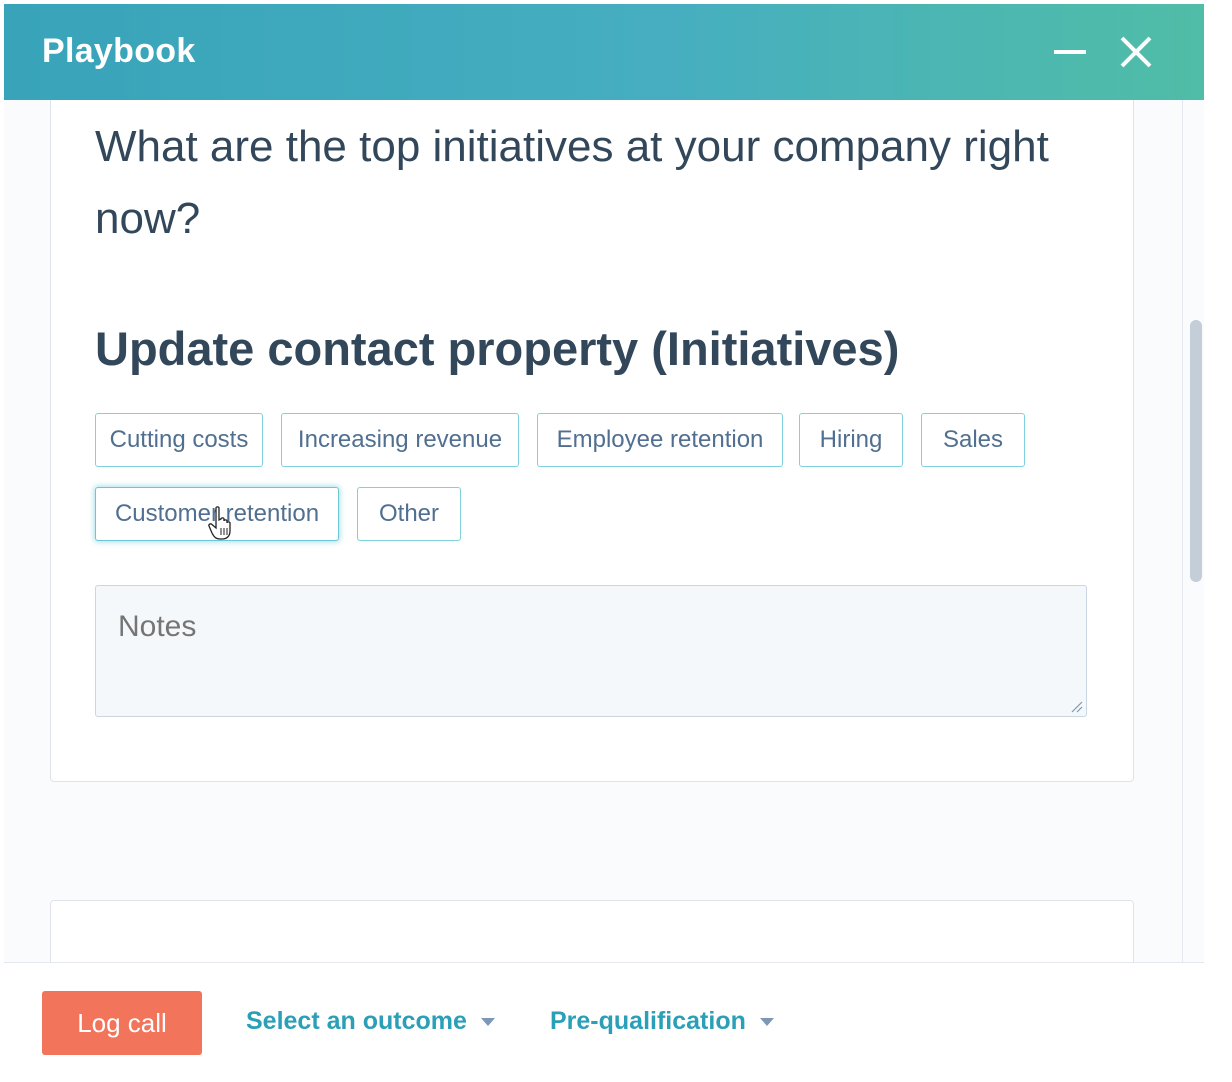 This screenshot has height=1082, width=1232. What do you see at coordinates (648, 1021) in the screenshot?
I see `stage-label: Pre-qualification` at bounding box center [648, 1021].